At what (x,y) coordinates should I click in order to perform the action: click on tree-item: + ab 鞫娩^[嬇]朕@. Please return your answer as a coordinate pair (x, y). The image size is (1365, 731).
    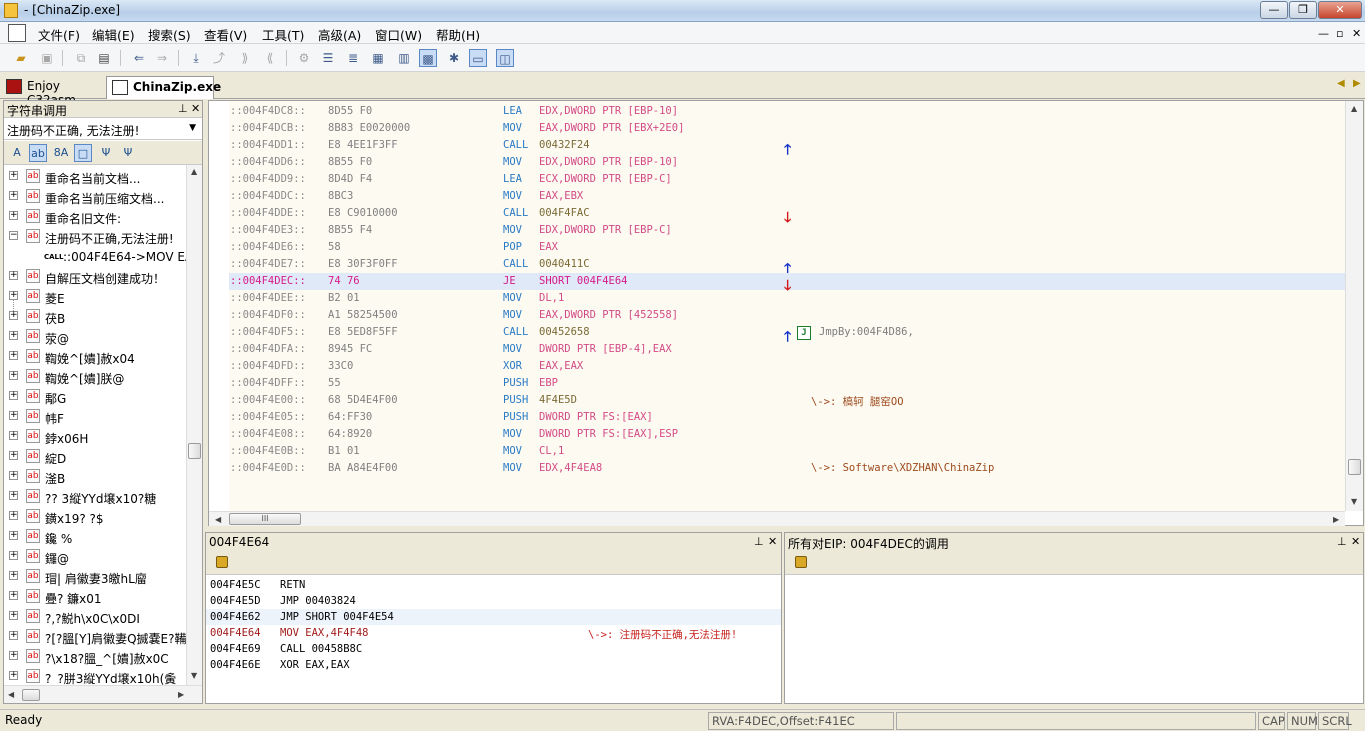
    Looking at the image, I should click on (95, 377).